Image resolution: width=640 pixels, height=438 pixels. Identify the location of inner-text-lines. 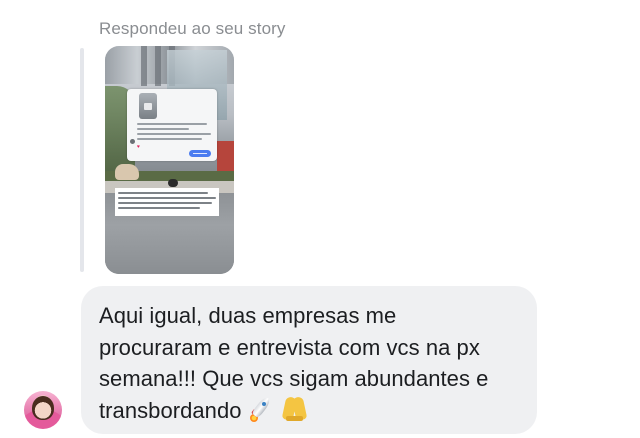
(174, 133).